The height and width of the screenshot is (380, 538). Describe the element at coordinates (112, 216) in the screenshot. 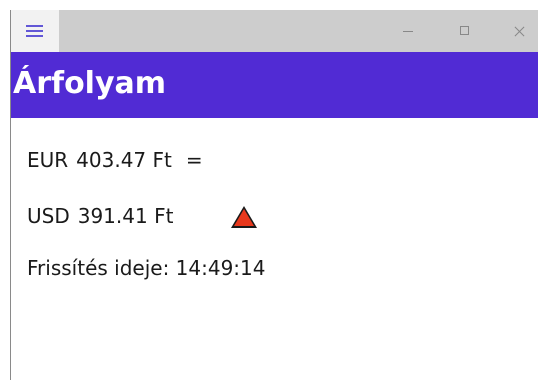

I see `rate-value: 391.41` at that location.